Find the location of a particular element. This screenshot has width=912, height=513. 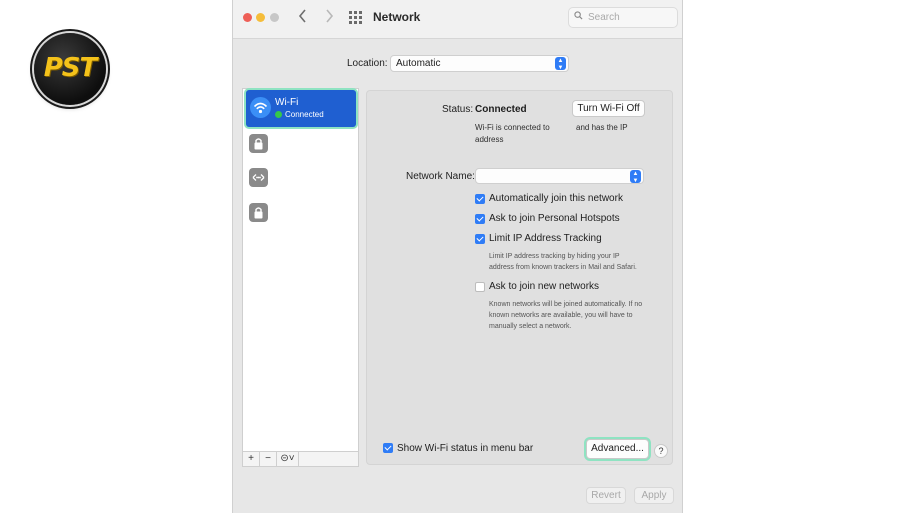

show-all-grid-icon is located at coordinates (355, 17).